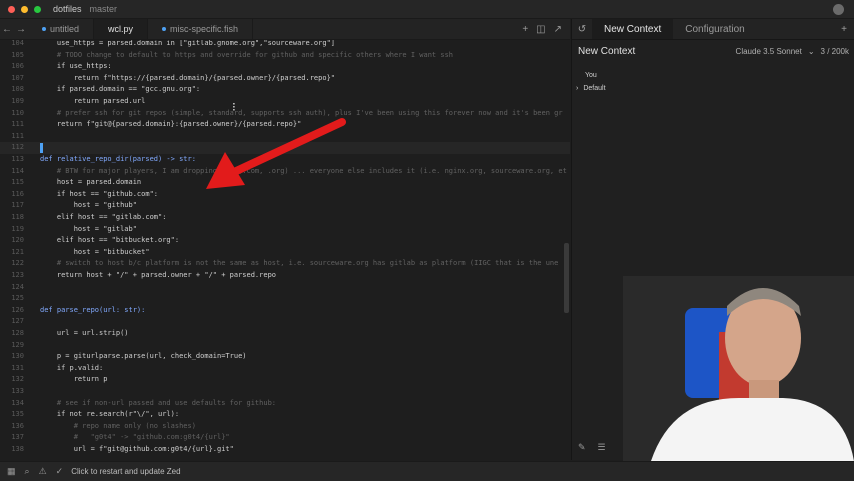  Describe the element at coordinates (285, 369) in the screenshot. I see `code-line: 131 if p.valid:` at that location.